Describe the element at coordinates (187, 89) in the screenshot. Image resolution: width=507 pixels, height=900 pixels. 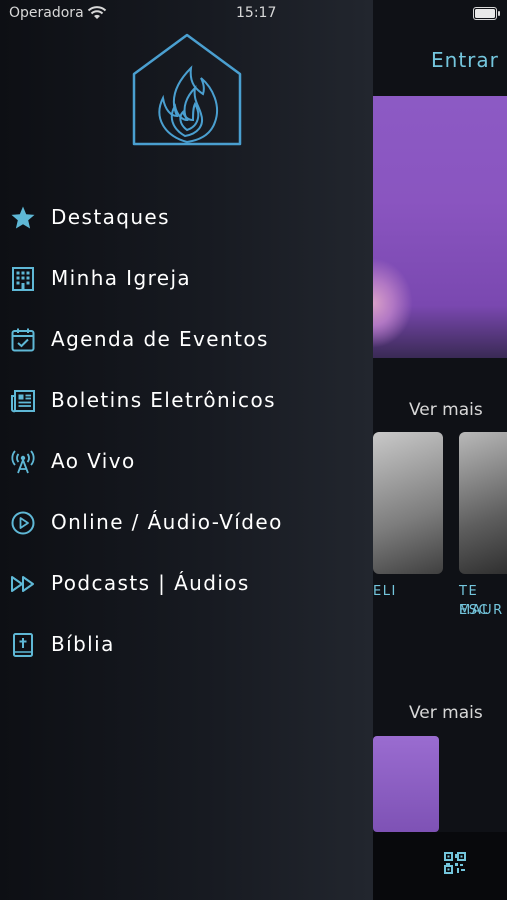
I see `church-flame-logo` at that location.